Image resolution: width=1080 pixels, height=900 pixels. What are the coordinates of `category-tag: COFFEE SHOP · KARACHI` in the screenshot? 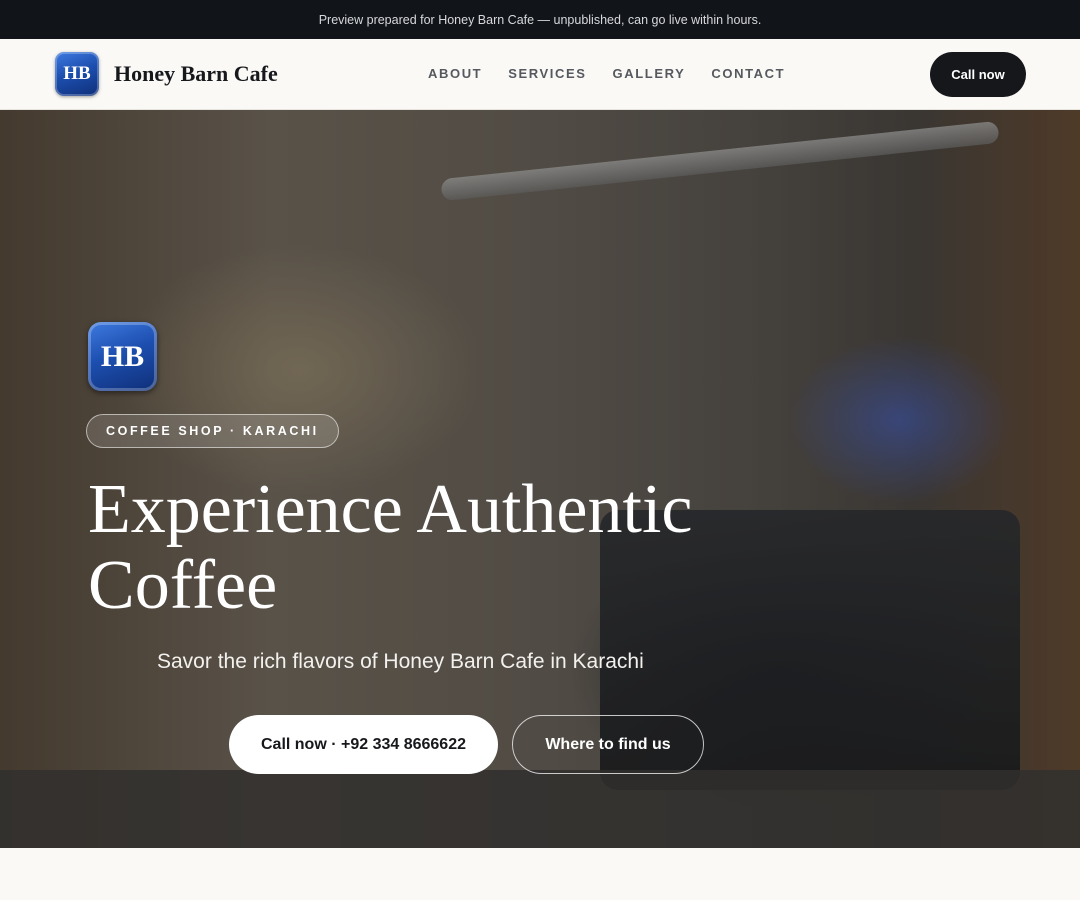 It's located at (212, 431).